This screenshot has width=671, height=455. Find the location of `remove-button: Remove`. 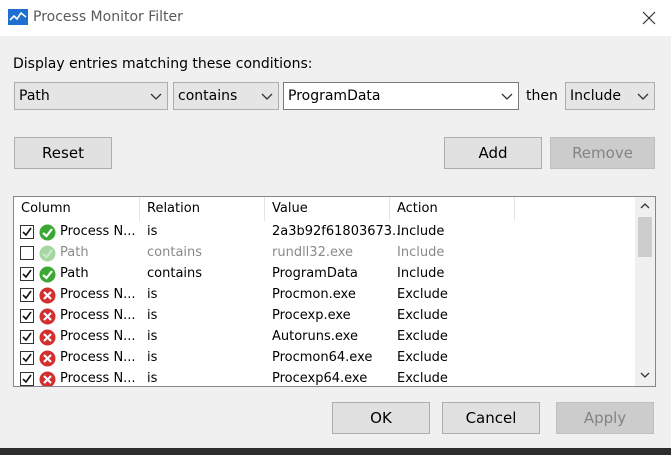

remove-button: Remove is located at coordinates (602, 153).